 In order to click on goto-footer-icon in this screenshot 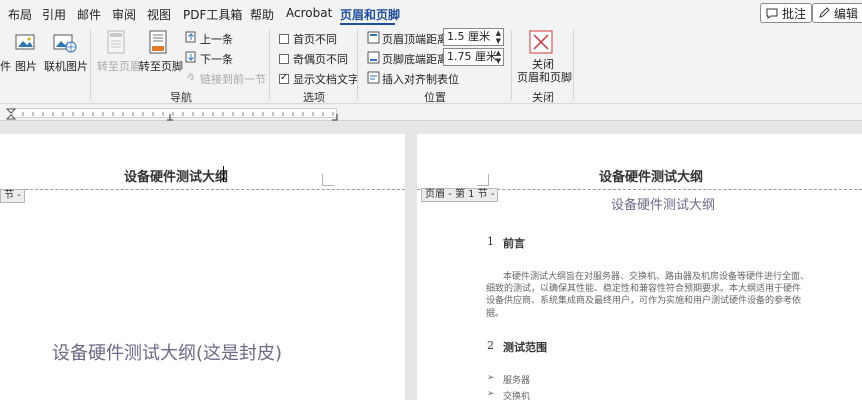, I will do `click(158, 42)`.